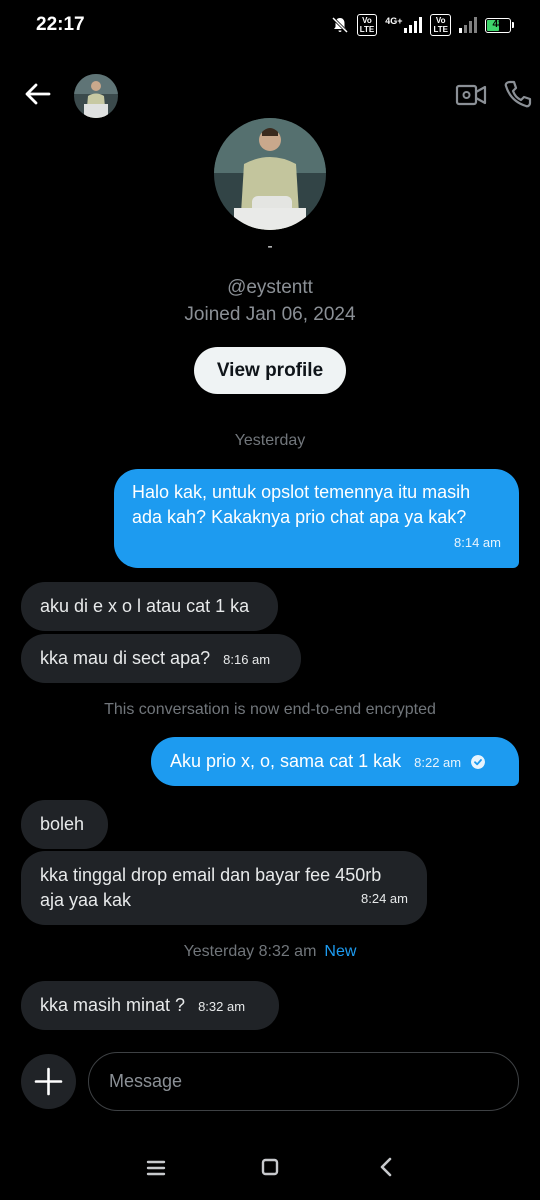  I want to click on profile-avatar, so click(270, 174).